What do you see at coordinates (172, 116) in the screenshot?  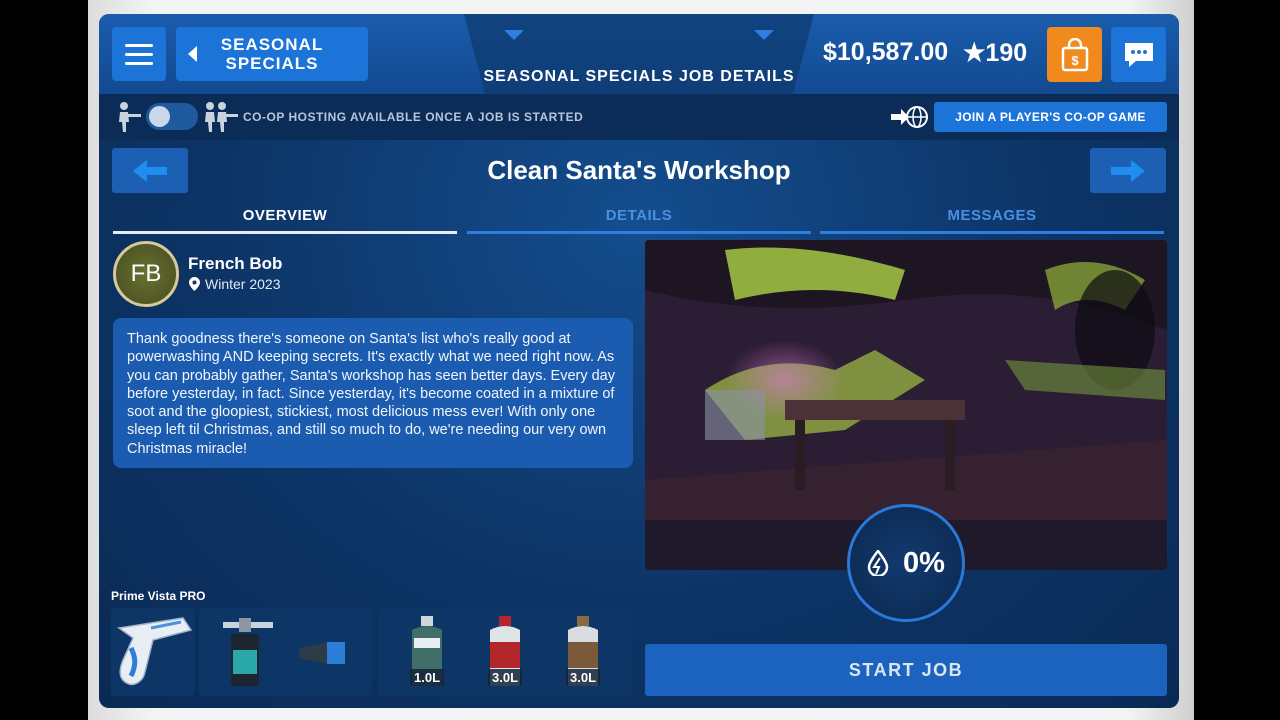 I see `coop-toggle` at bounding box center [172, 116].